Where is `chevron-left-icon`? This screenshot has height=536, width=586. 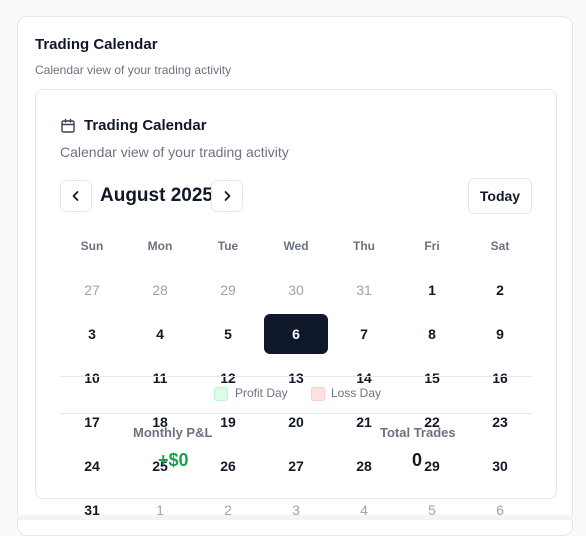
chevron-left-icon is located at coordinates (75, 196).